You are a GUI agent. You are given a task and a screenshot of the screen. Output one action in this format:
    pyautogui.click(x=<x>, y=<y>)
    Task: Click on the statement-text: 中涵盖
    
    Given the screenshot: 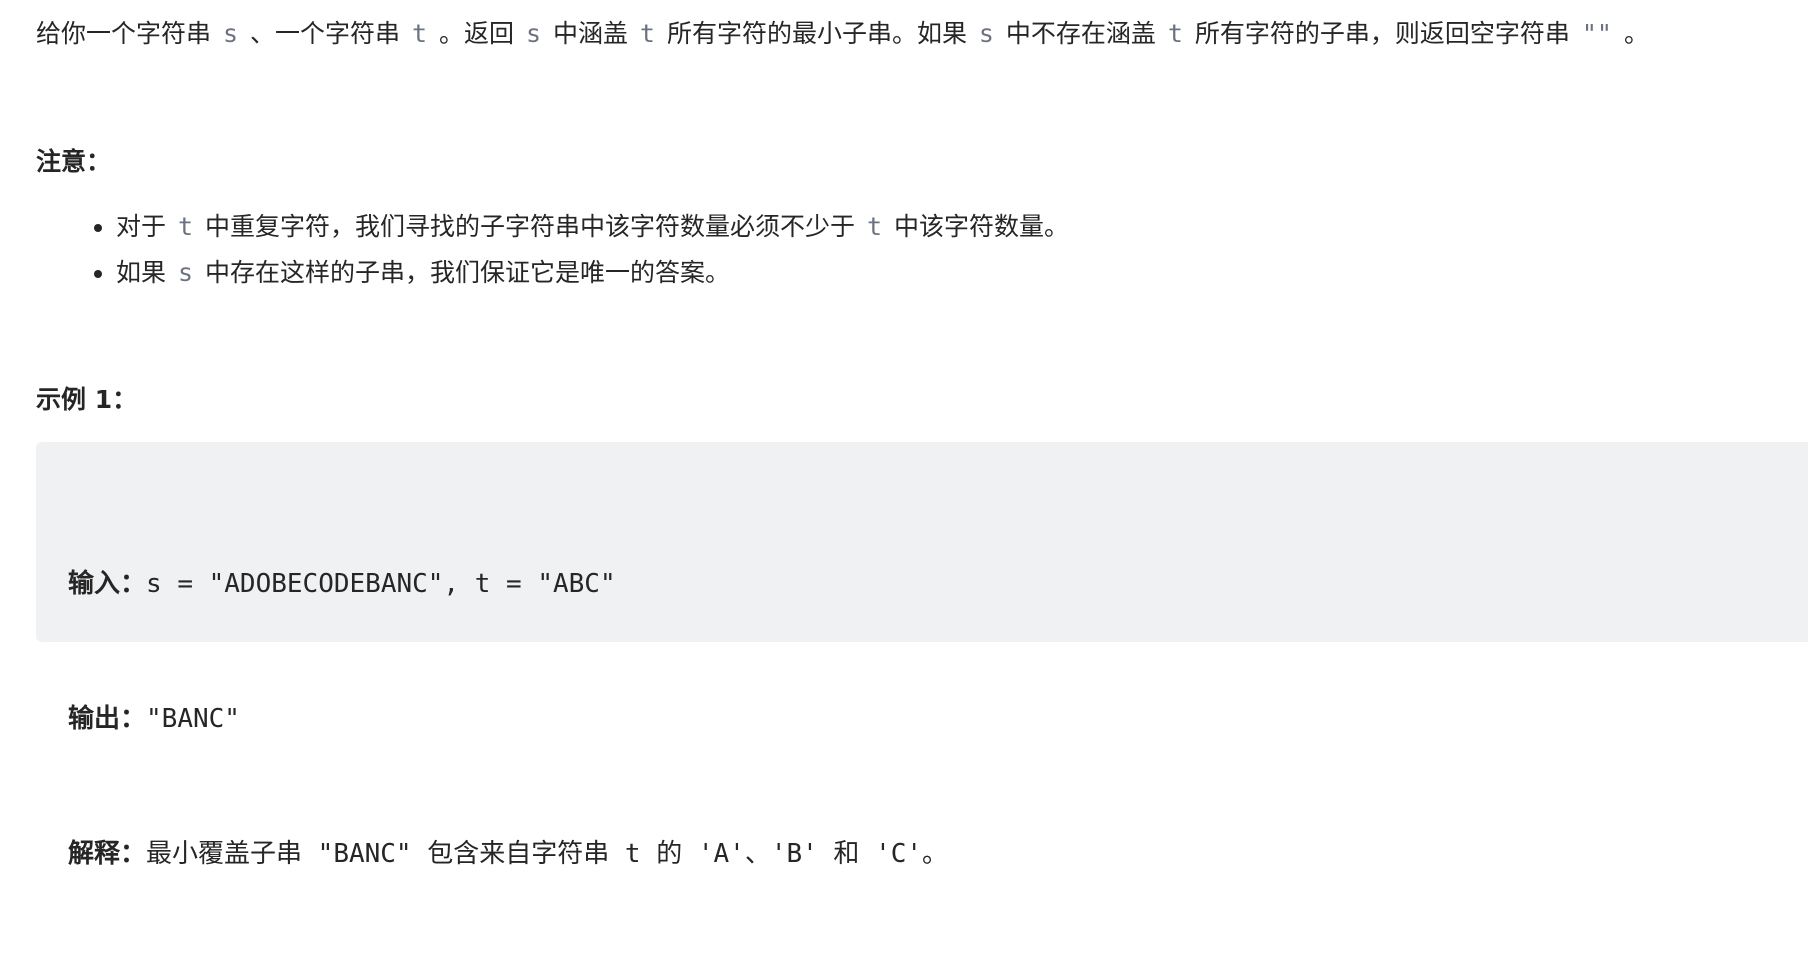 What is the action you would take?
    pyautogui.click(x=590, y=33)
    